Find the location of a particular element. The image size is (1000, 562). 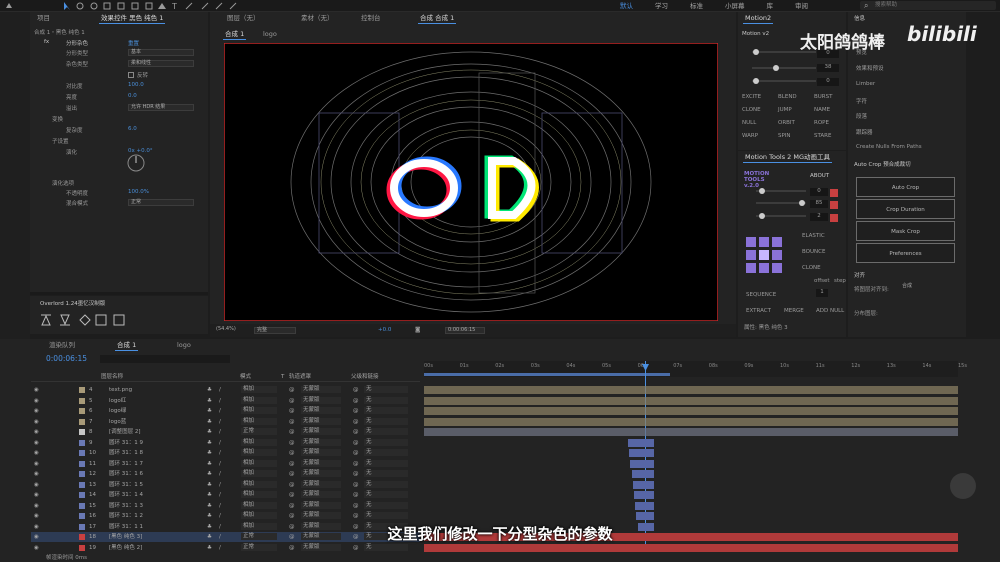

group-evolution-options: 演化选项 is located at coordinates (63, 183).